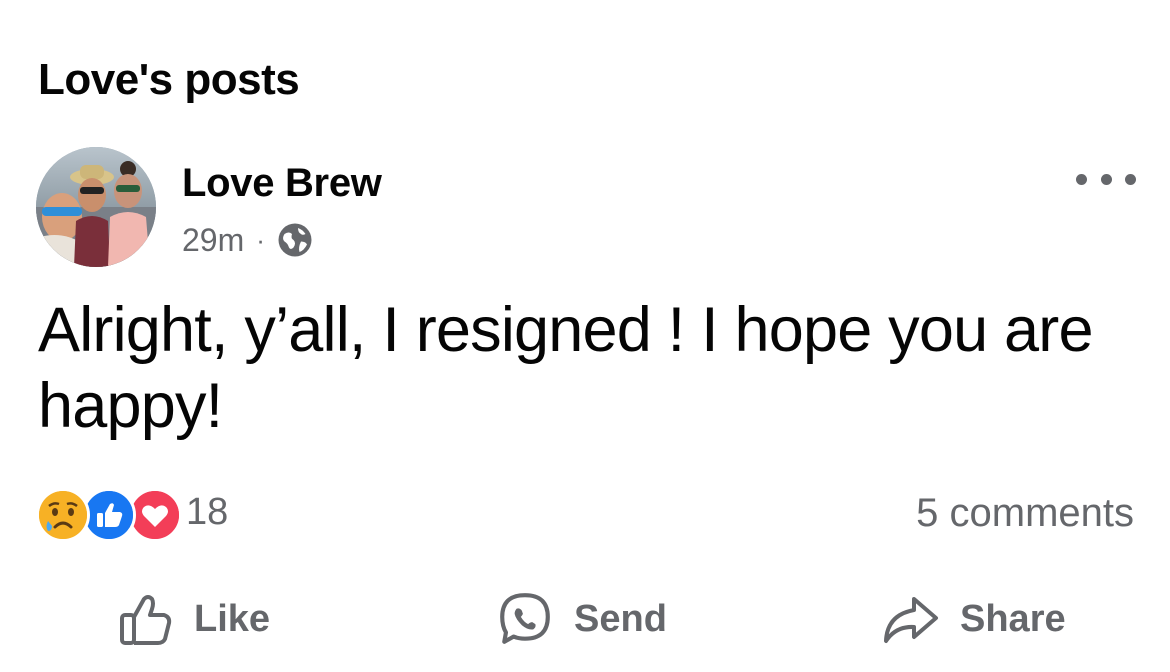 This screenshot has width=1170, height=672. Describe the element at coordinates (213, 240) in the screenshot. I see `post-timestamp: 29m` at that location.